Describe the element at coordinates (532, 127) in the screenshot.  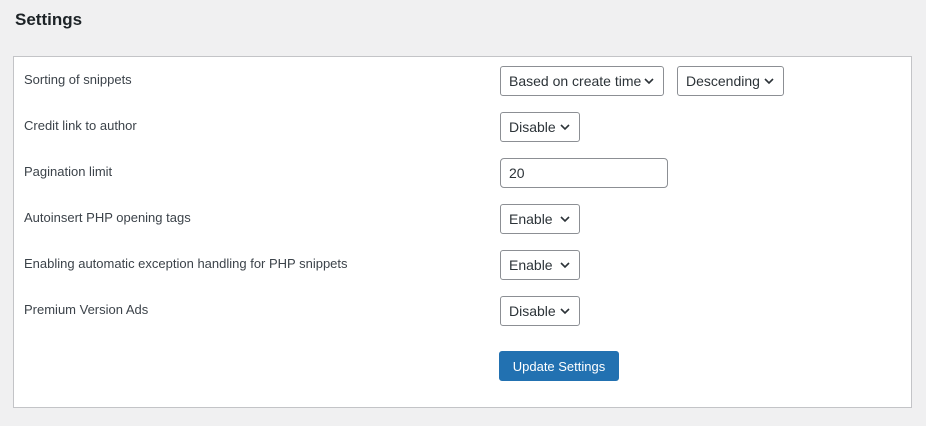
I see `credit-link-value: Disable` at that location.